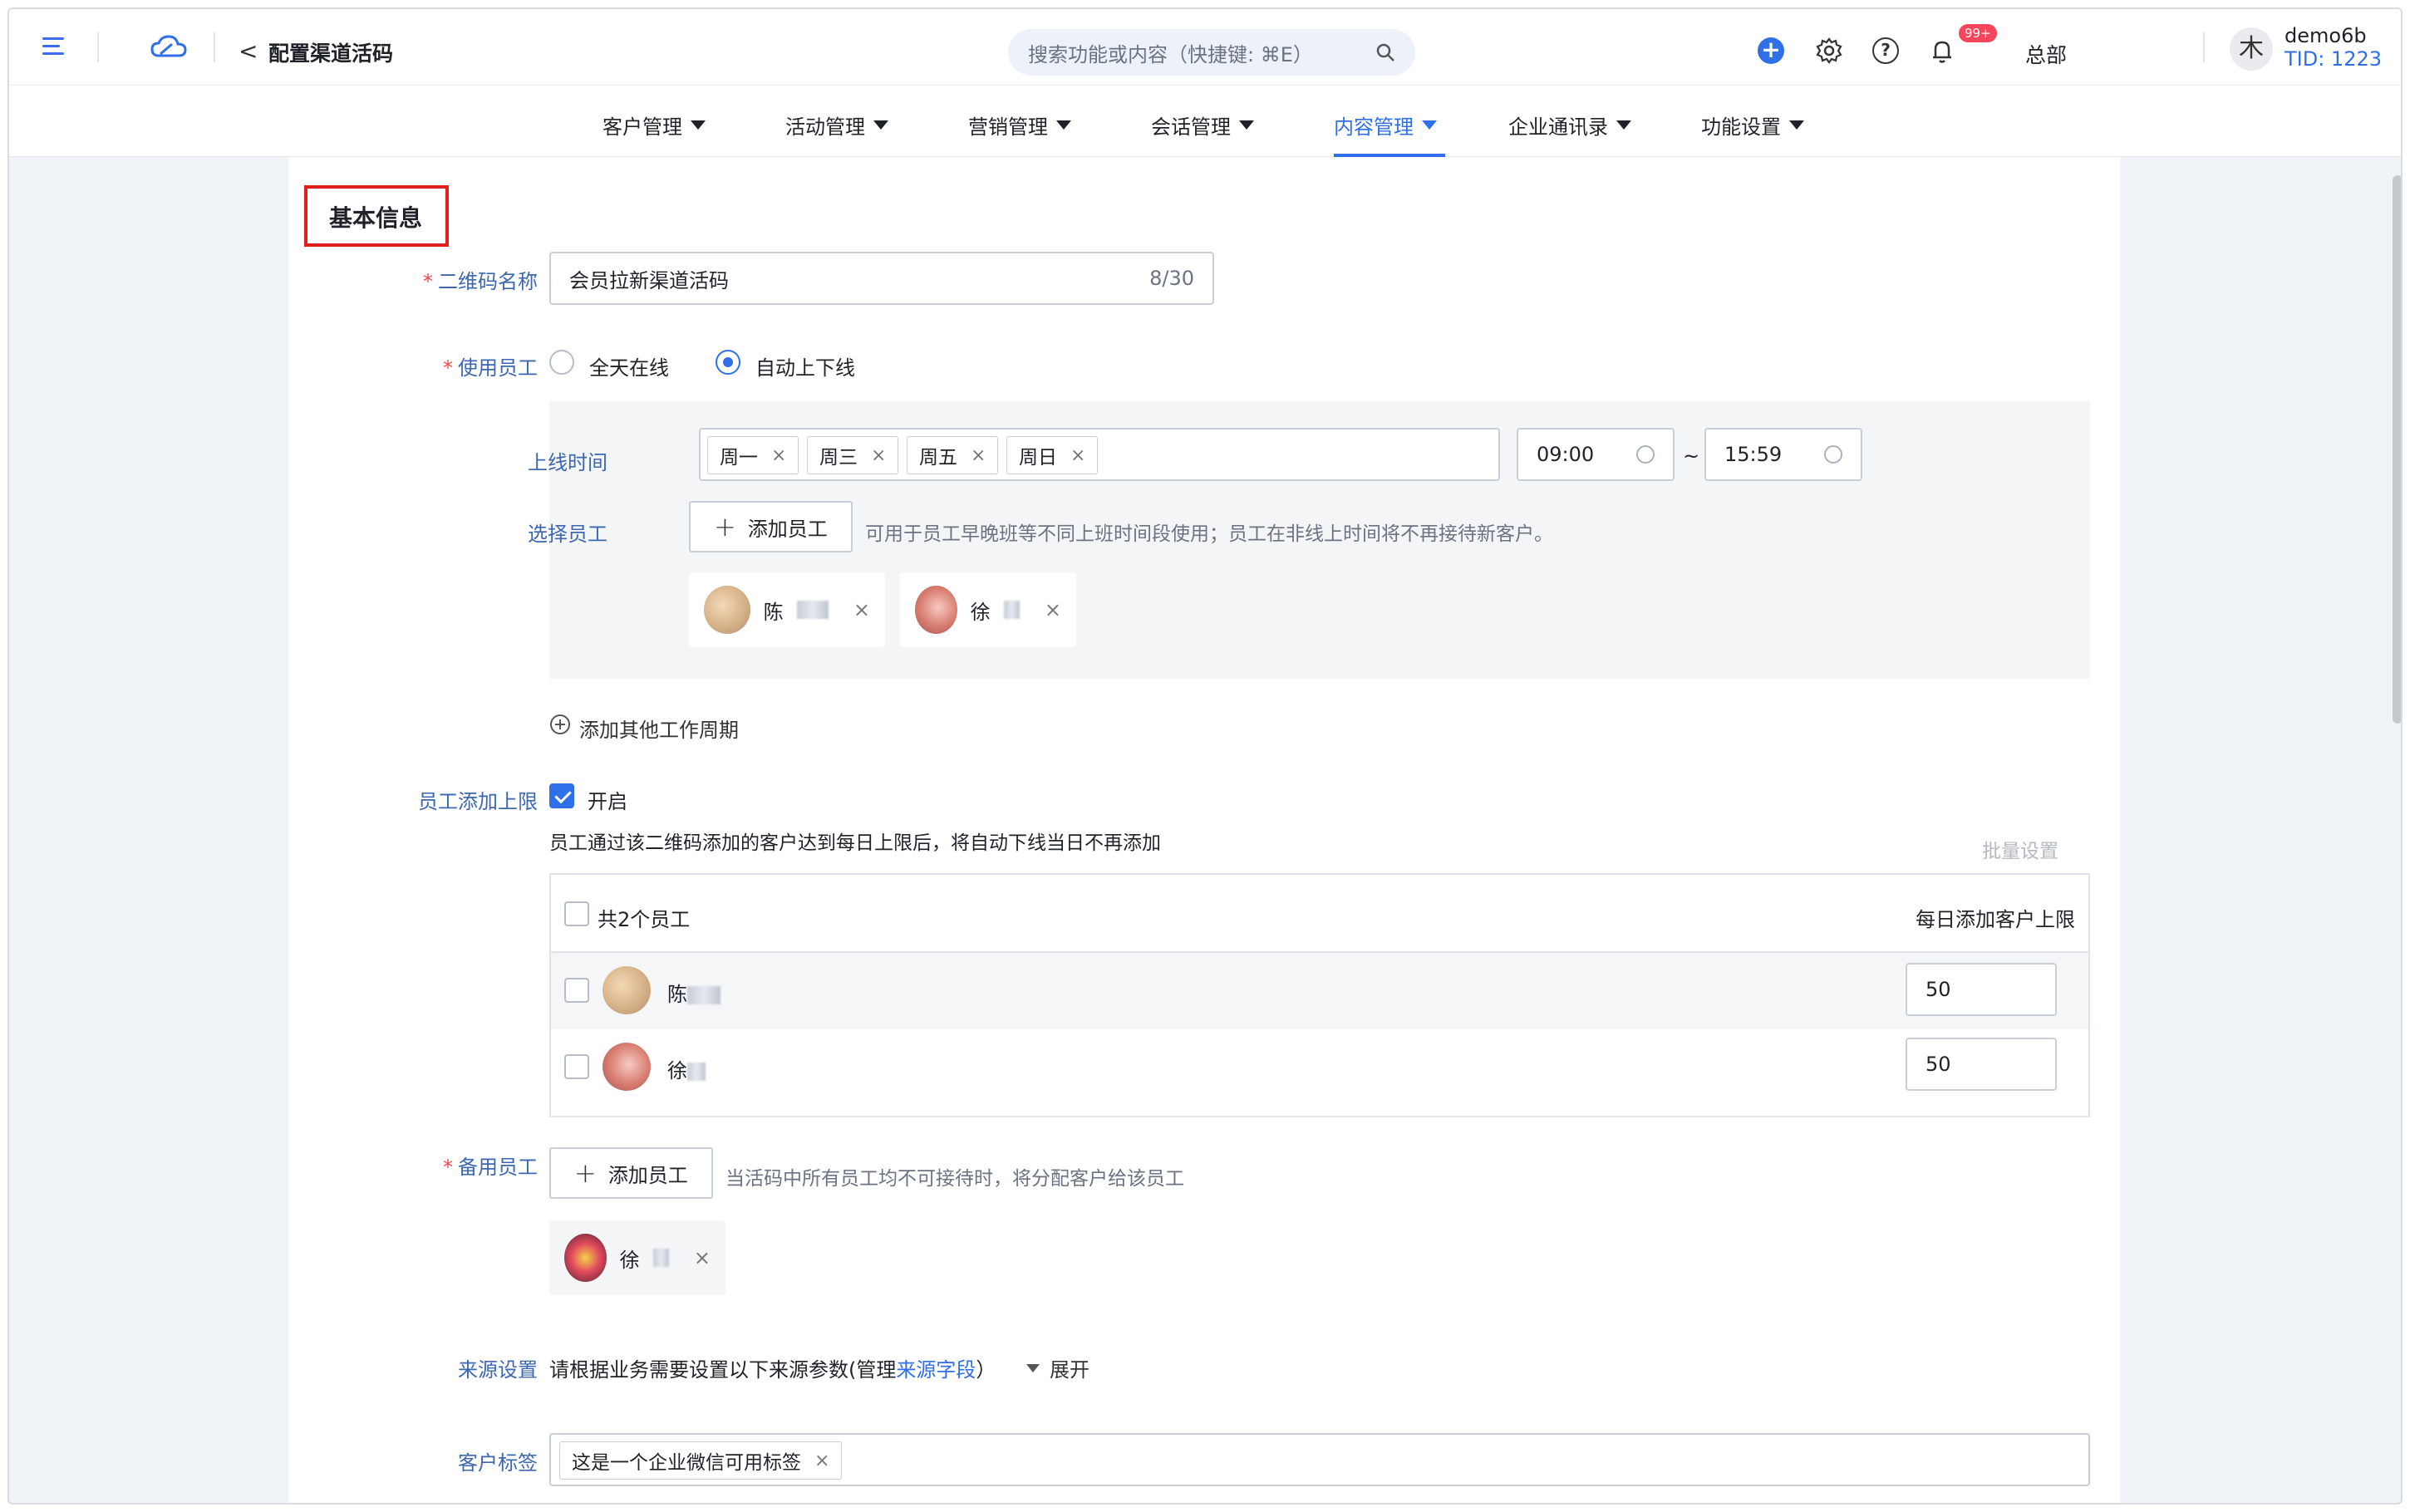 The height and width of the screenshot is (1512, 2410). I want to click on main-nav: 客户管理 活动管理 营销管理 会话管理 内容管理 企业通讯录 功能设置, so click(1205, 121).